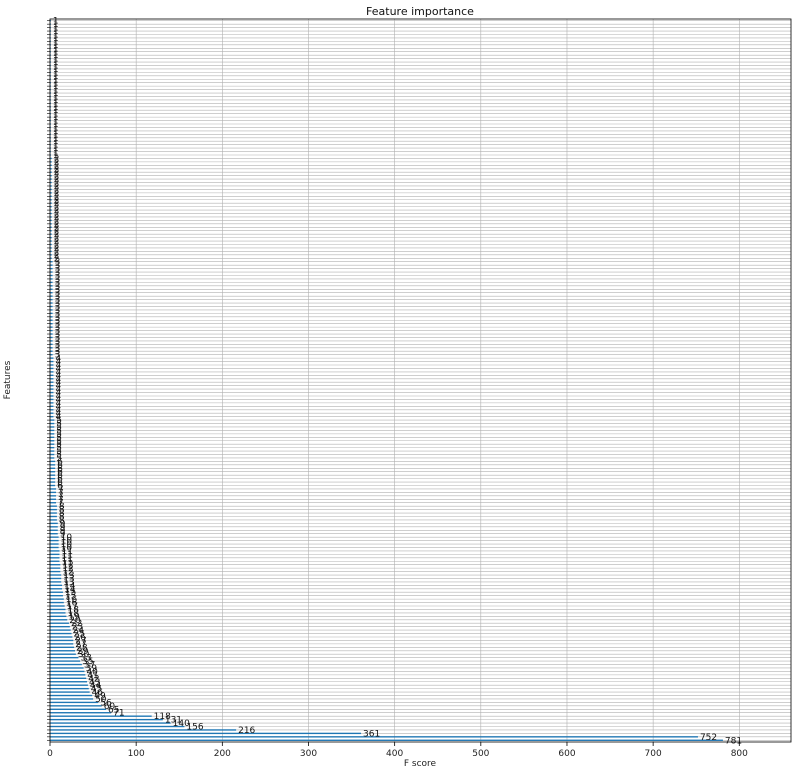  I want to click on x-axis-label: F score, so click(420, 764).